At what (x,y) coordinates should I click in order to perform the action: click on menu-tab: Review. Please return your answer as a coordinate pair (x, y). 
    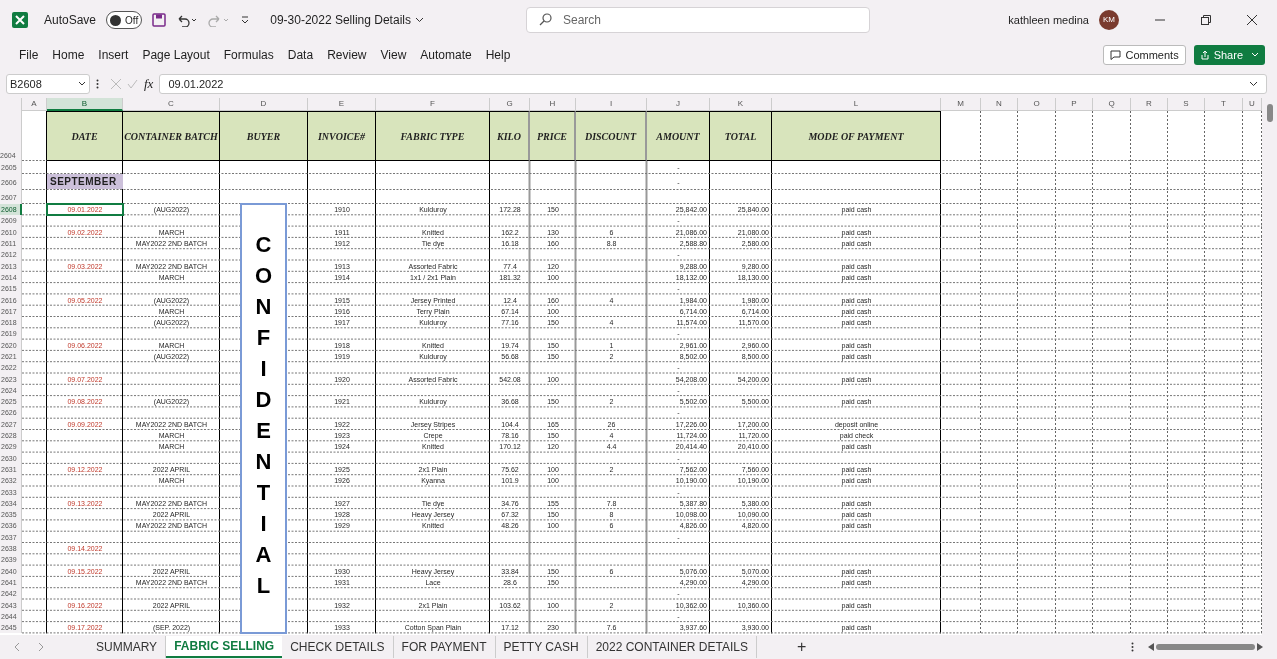
    Looking at the image, I should click on (347, 55).